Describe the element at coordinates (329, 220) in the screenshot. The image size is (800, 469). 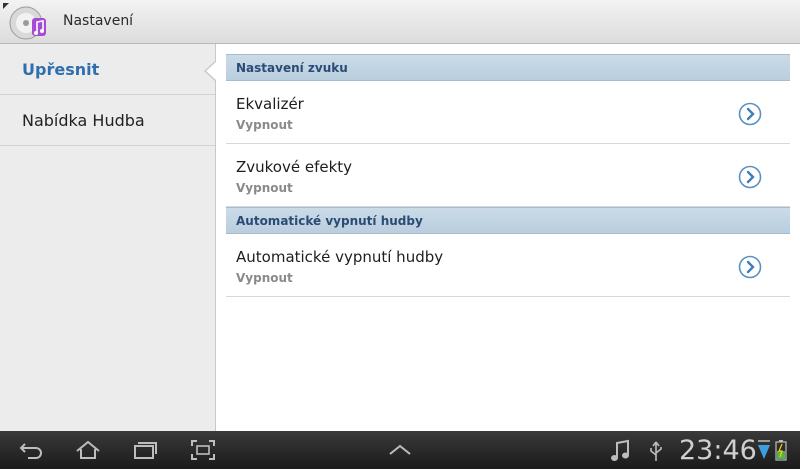
I see `section-header-label: Automatické vypnutí hudby` at that location.